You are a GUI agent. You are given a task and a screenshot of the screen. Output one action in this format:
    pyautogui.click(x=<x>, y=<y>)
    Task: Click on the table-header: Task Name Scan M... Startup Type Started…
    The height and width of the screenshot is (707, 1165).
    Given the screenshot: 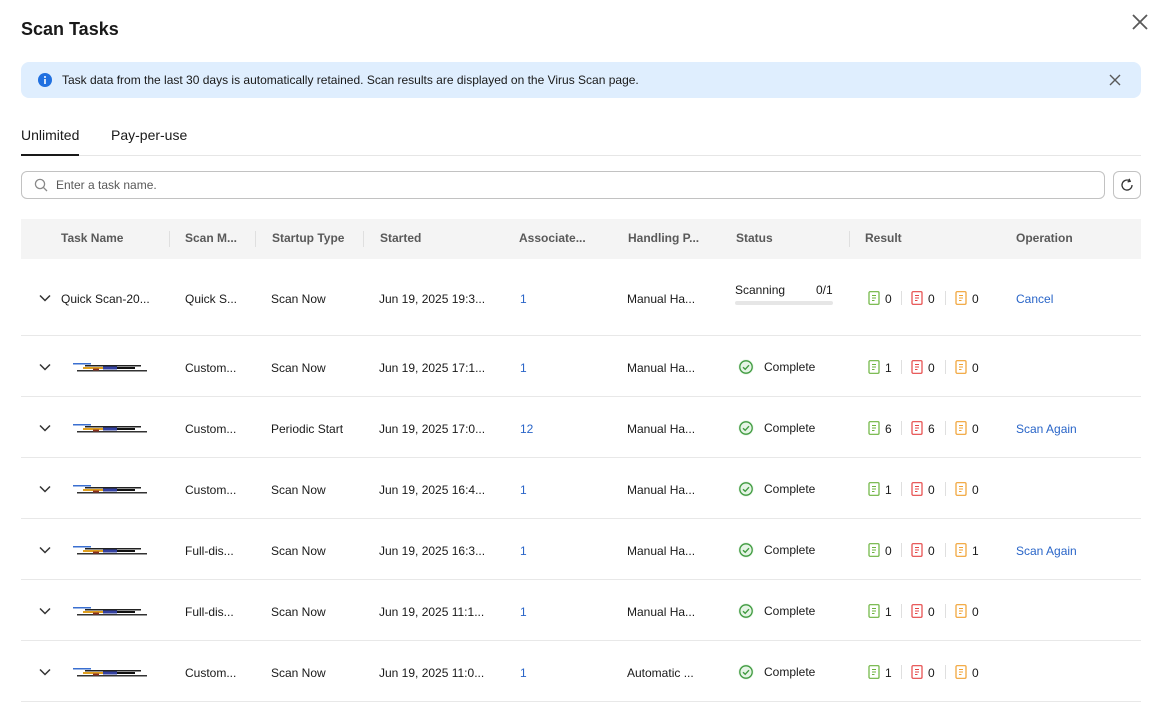 What is the action you would take?
    pyautogui.click(x=581, y=239)
    